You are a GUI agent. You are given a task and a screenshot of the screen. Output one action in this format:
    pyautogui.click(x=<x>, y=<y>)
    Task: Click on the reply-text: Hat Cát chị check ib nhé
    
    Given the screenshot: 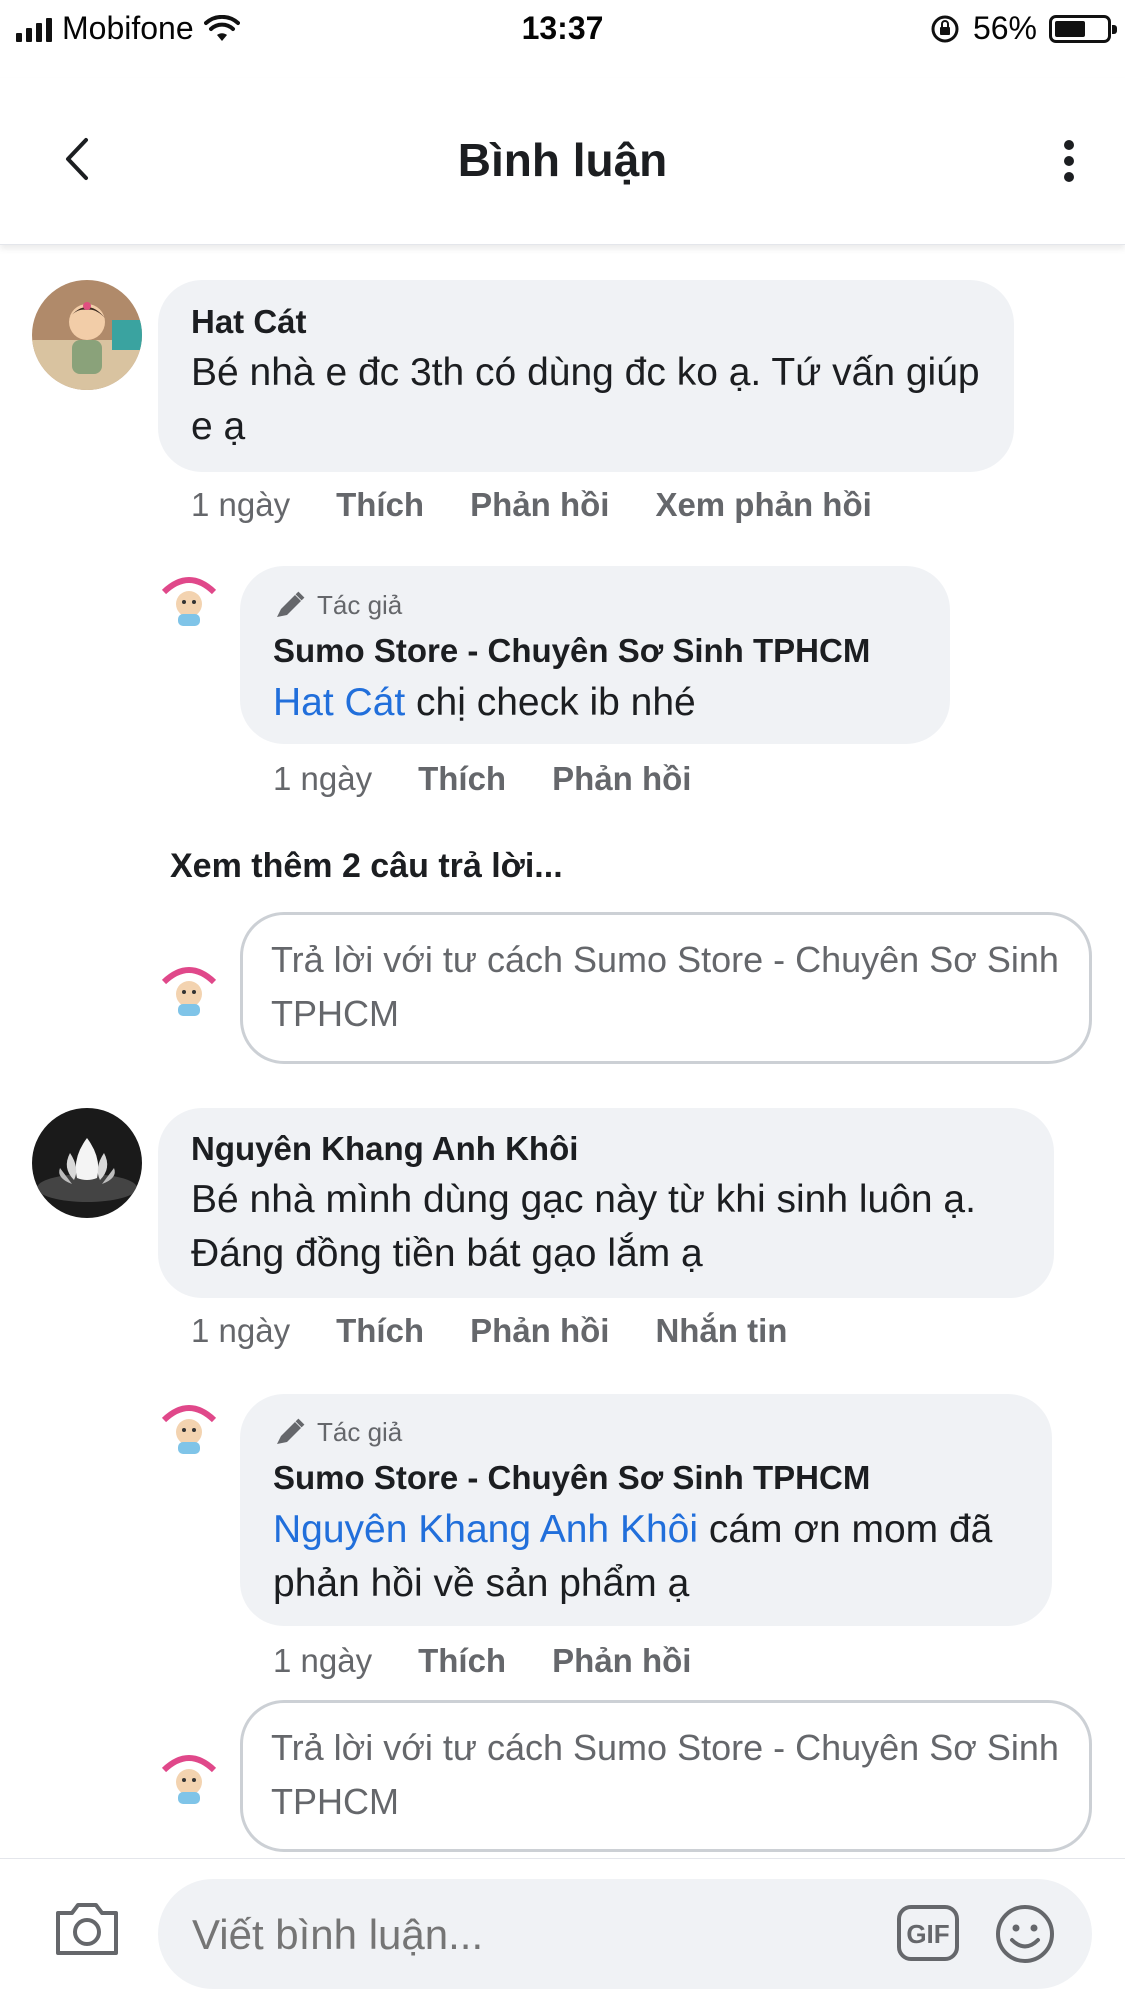 What is the action you would take?
    pyautogui.click(x=603, y=703)
    